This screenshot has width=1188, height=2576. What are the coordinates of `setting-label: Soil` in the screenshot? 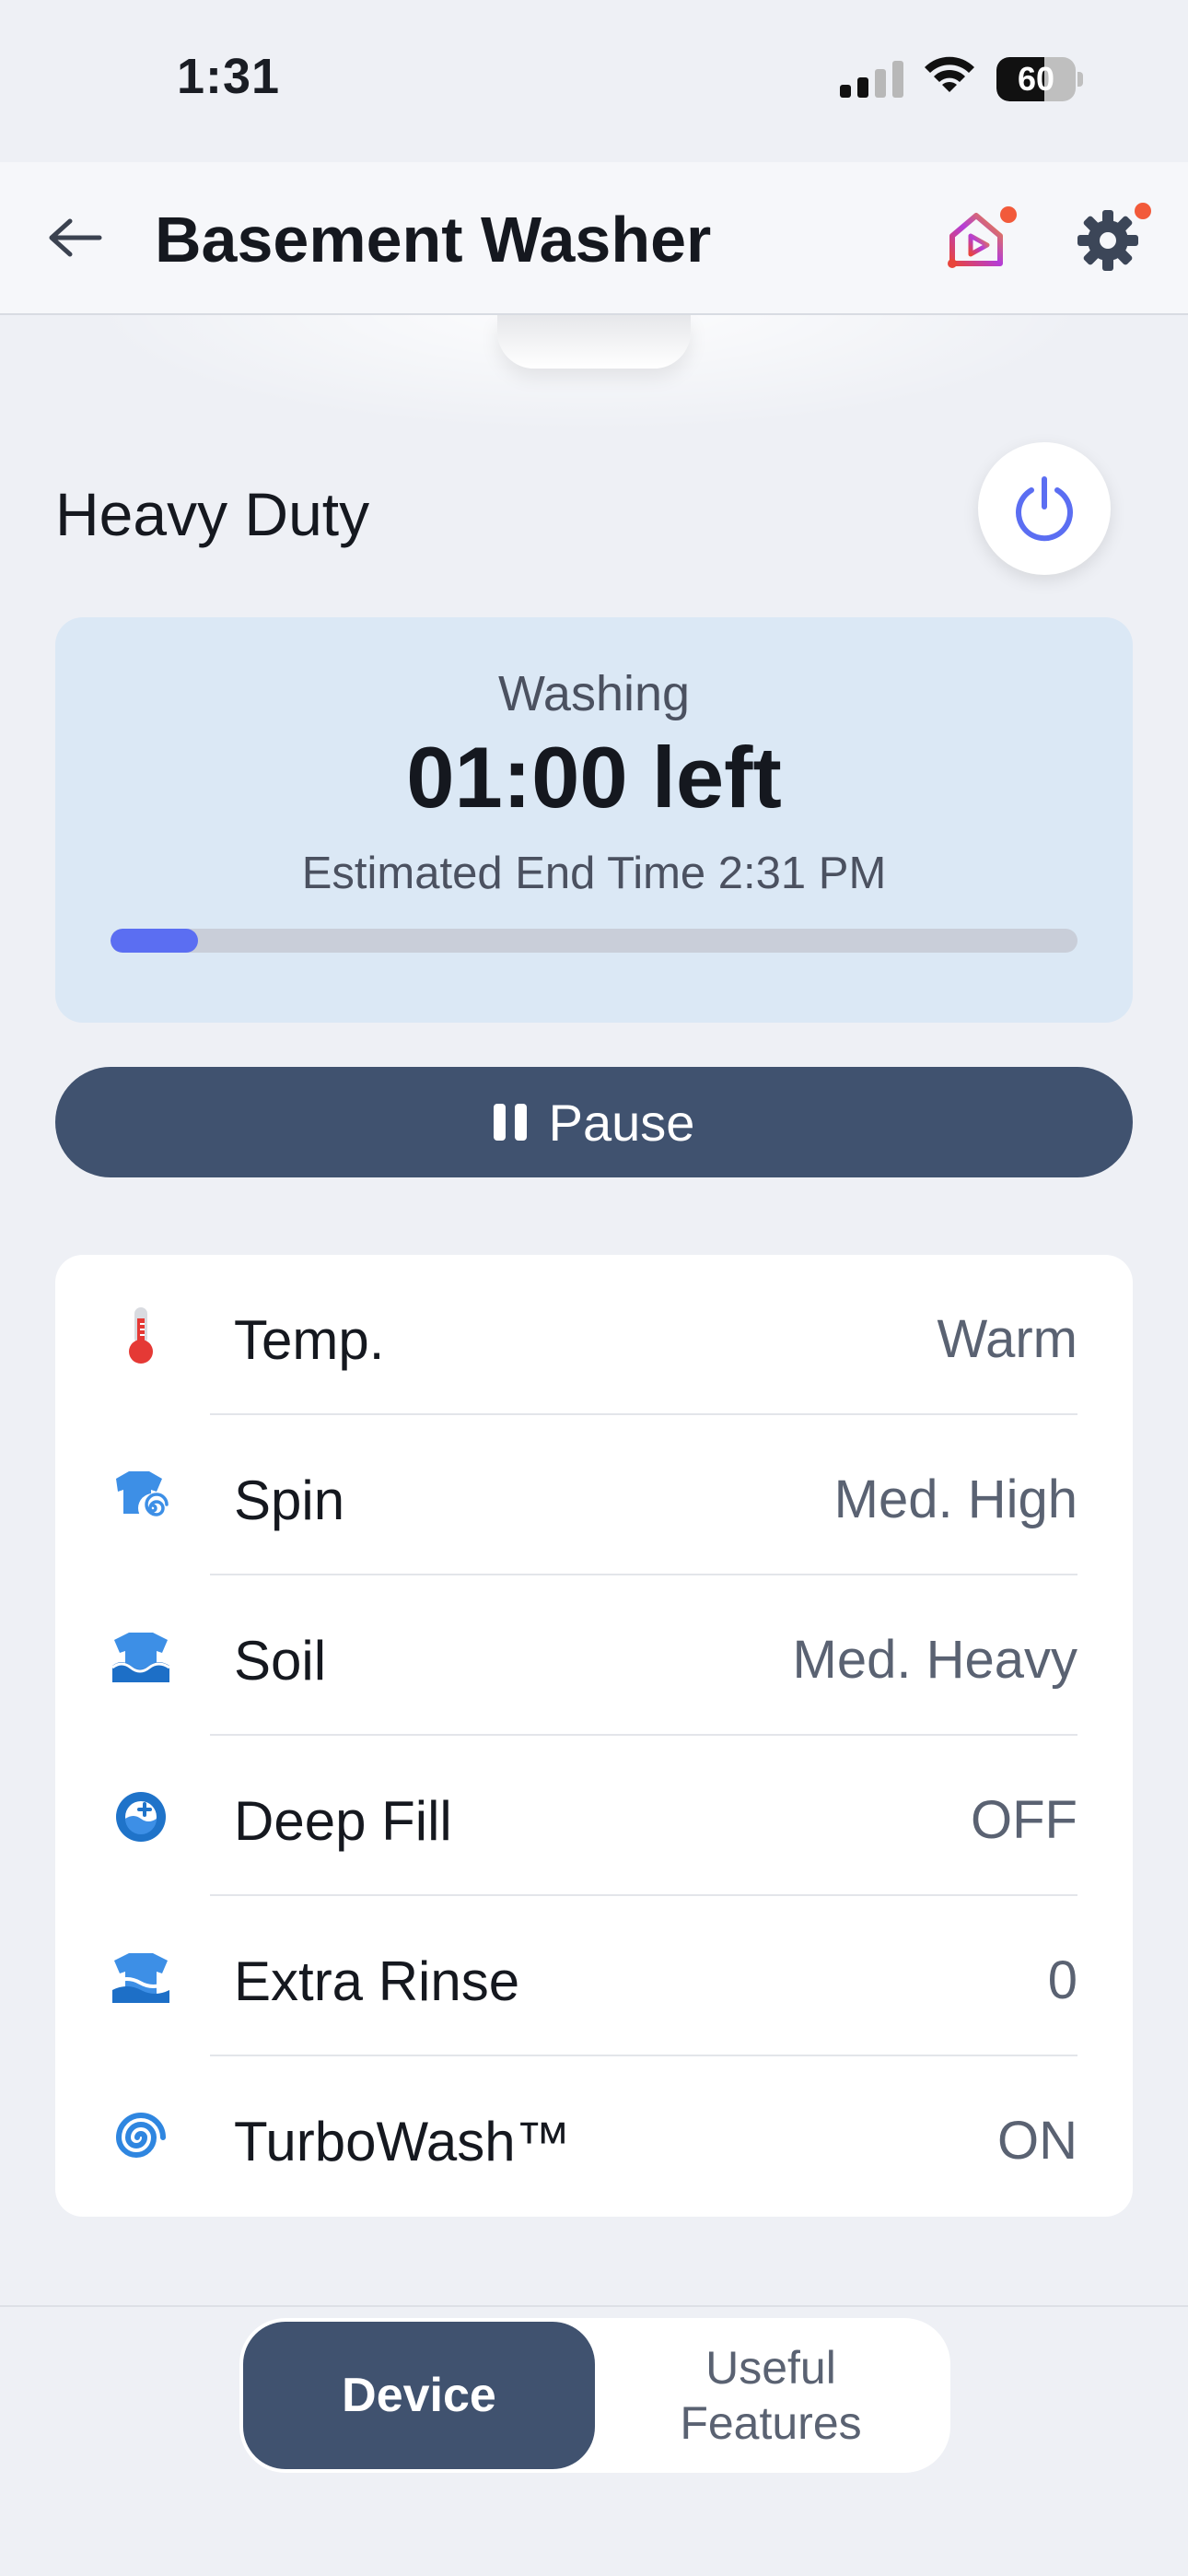 It's located at (280, 1661).